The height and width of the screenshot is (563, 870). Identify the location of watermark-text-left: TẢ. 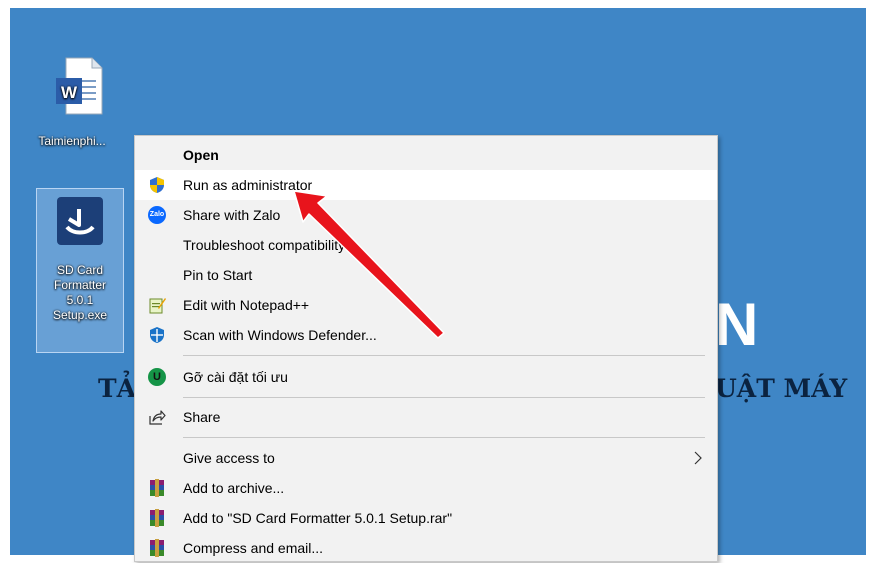
(117, 388).